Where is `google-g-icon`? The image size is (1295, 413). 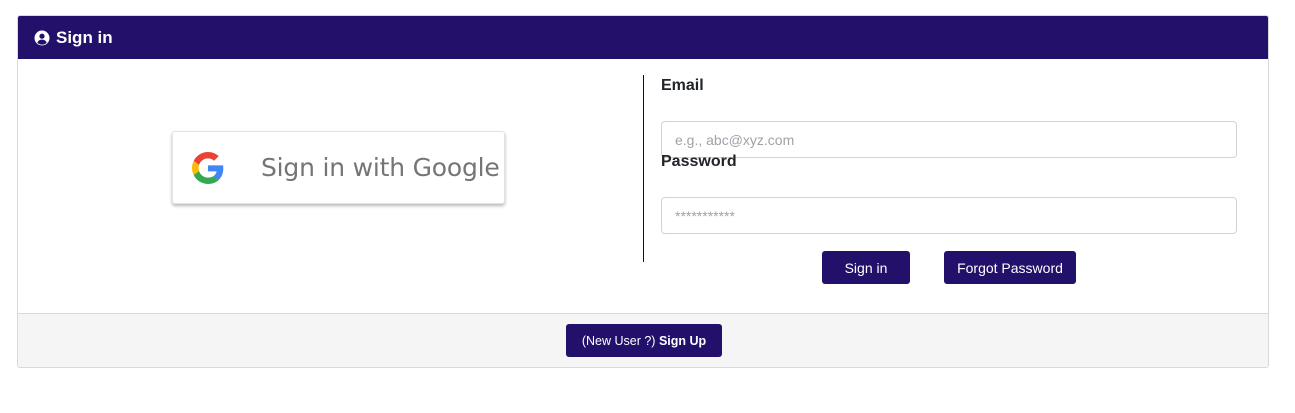
google-g-icon is located at coordinates (208, 167).